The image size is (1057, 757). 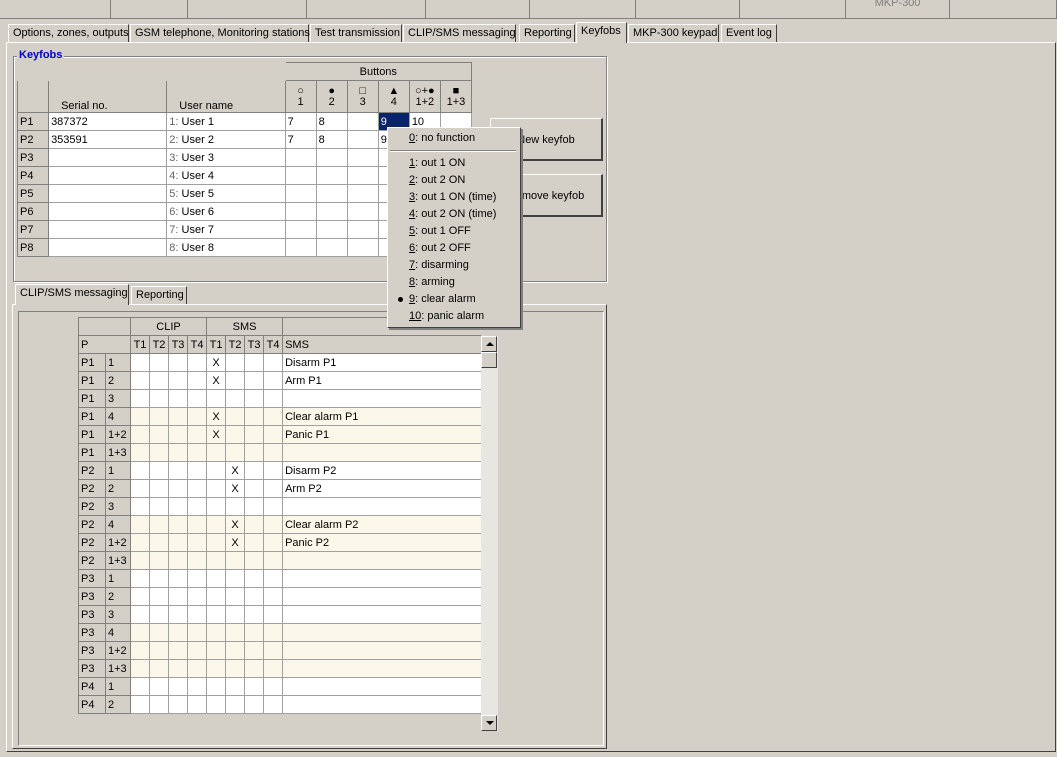 What do you see at coordinates (226, 121) in the screenshot?
I see `user-name-cell: 1: User 1` at bounding box center [226, 121].